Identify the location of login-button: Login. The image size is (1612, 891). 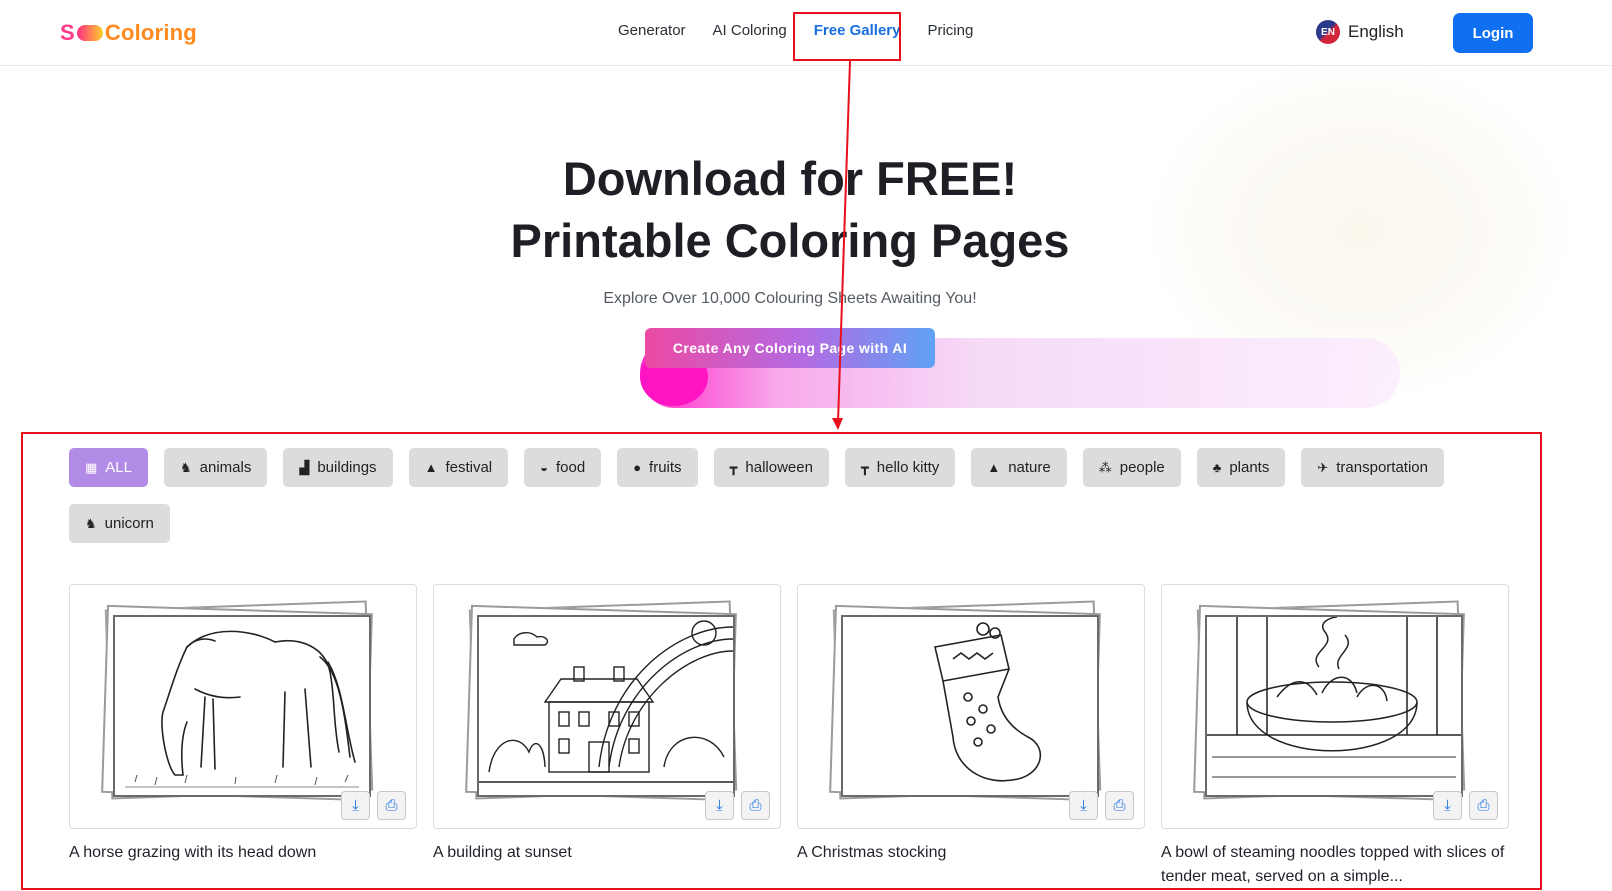
(1493, 33).